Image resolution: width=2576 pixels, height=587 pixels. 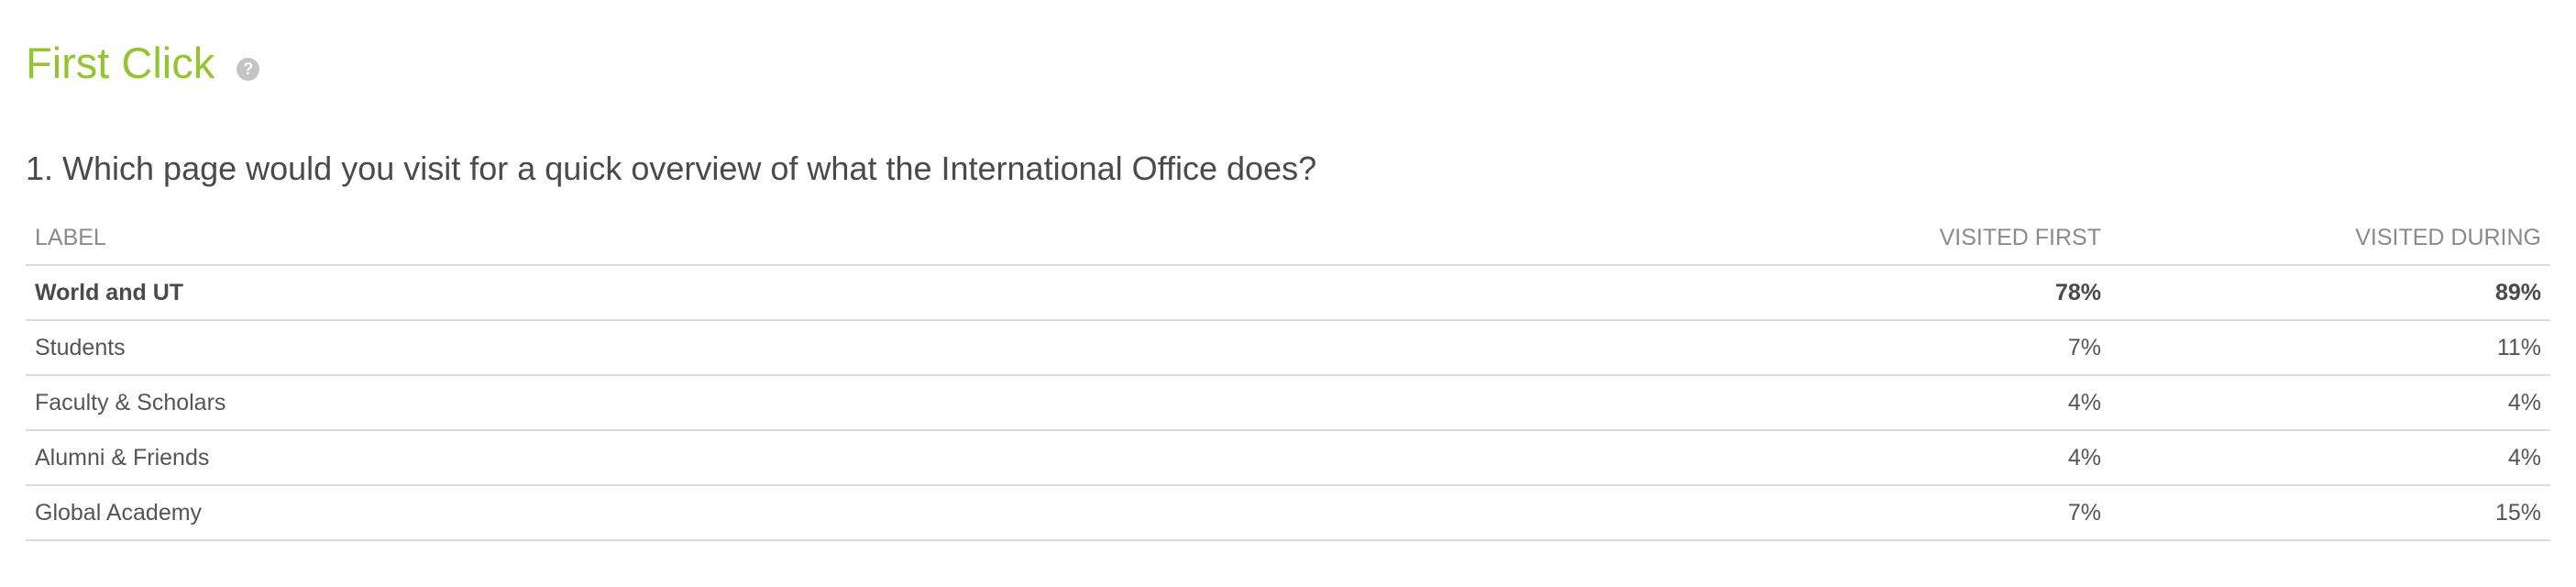 I want to click on row-label: Global Academy, so click(x=866, y=513).